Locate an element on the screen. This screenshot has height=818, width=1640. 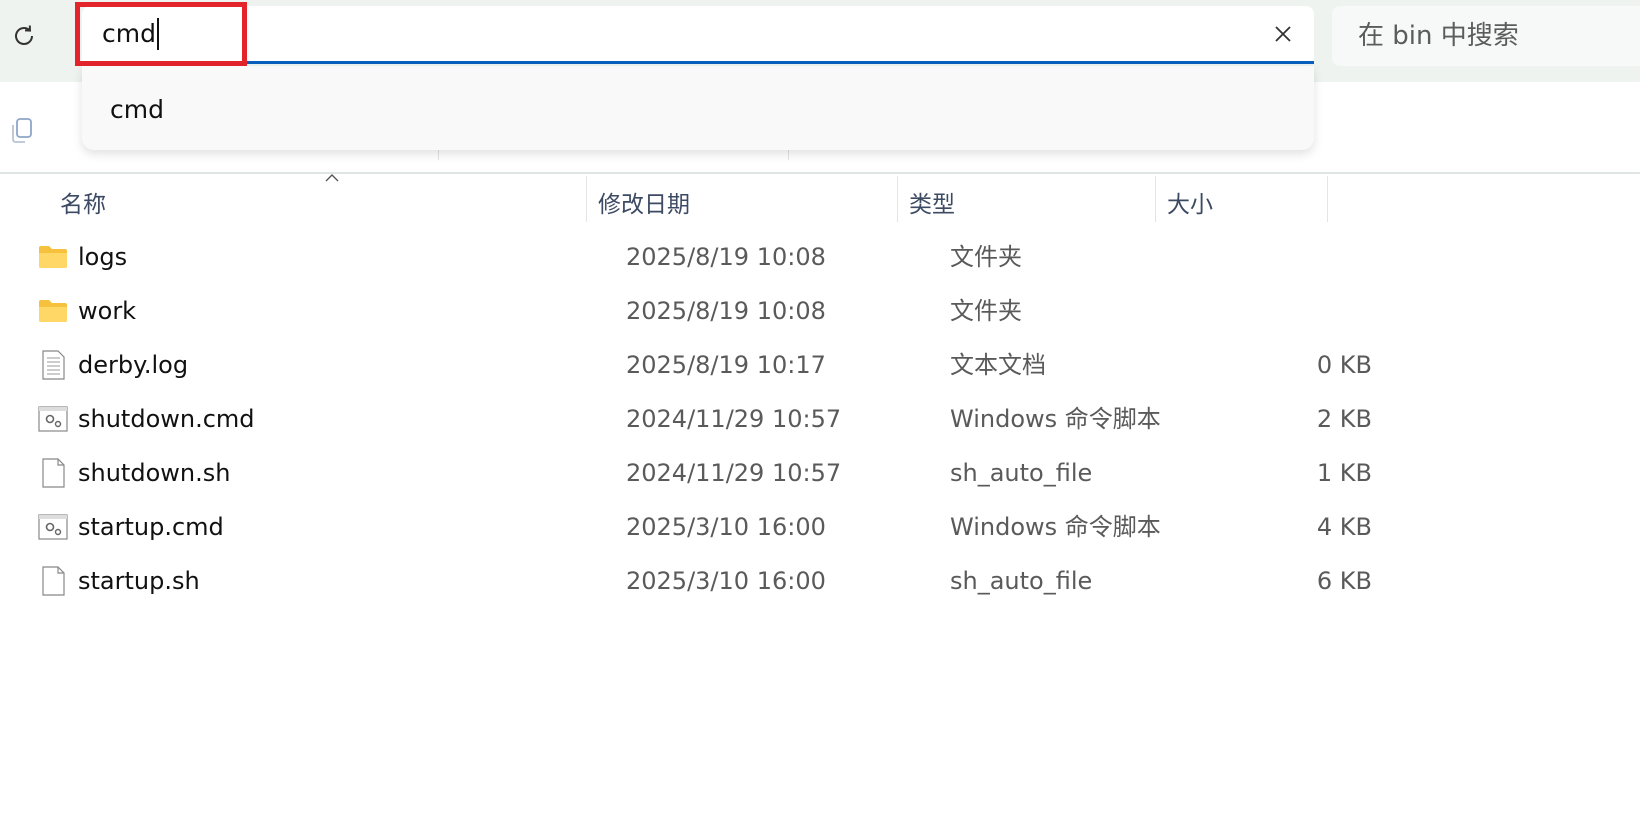
address-value: cmd is located at coordinates (129, 33).